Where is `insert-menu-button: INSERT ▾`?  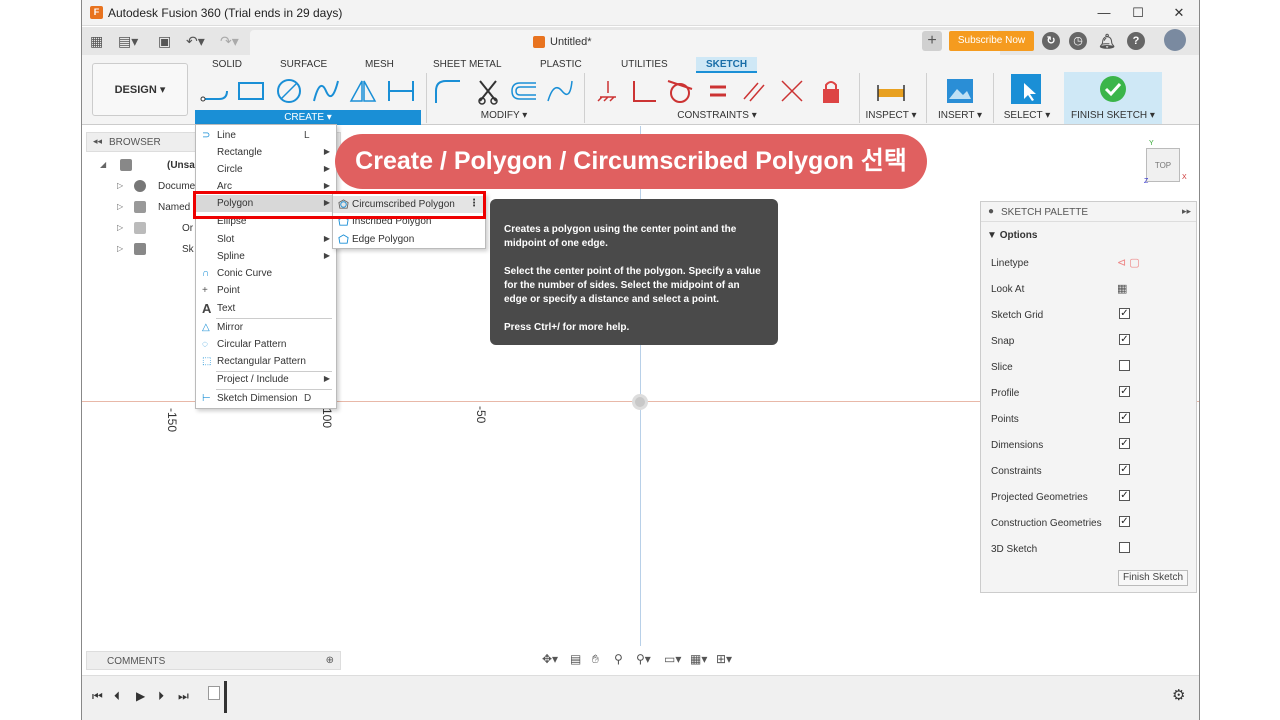 insert-menu-button: INSERT ▾ is located at coordinates (960, 115).